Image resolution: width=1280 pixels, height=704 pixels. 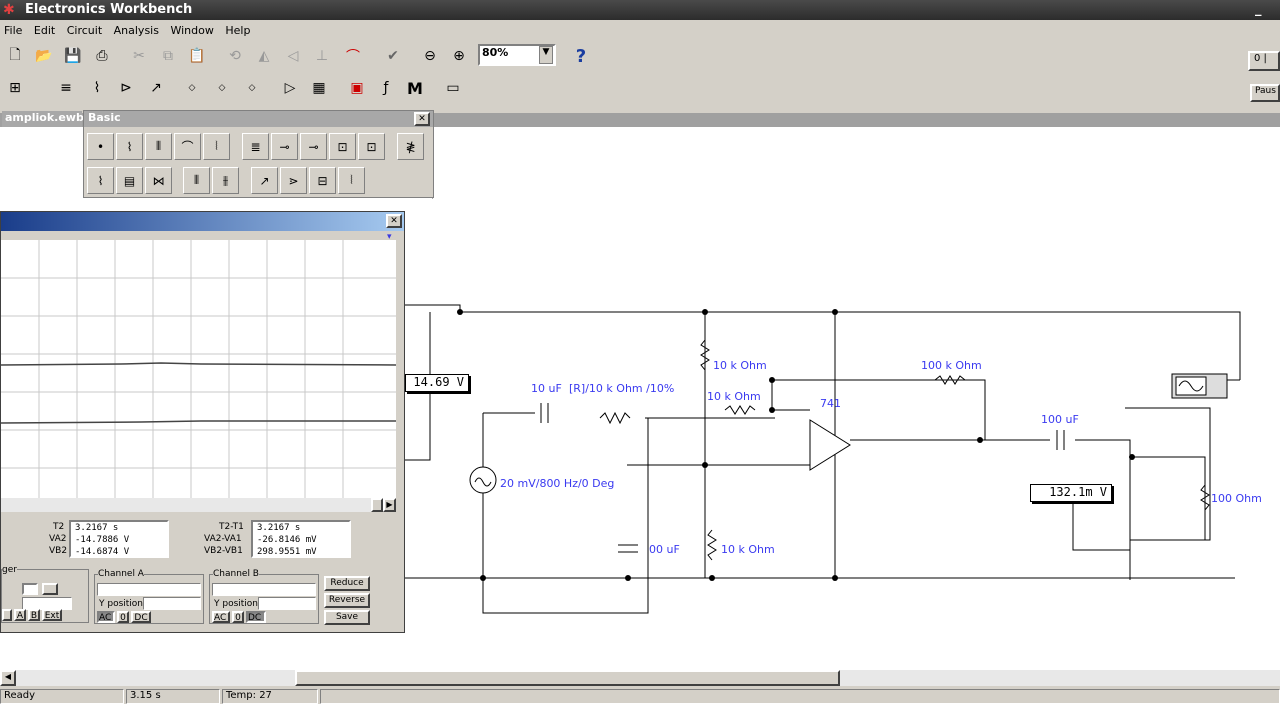 What do you see at coordinates (546, 55) in the screenshot?
I see `chevron-down-icon: ▼` at bounding box center [546, 55].